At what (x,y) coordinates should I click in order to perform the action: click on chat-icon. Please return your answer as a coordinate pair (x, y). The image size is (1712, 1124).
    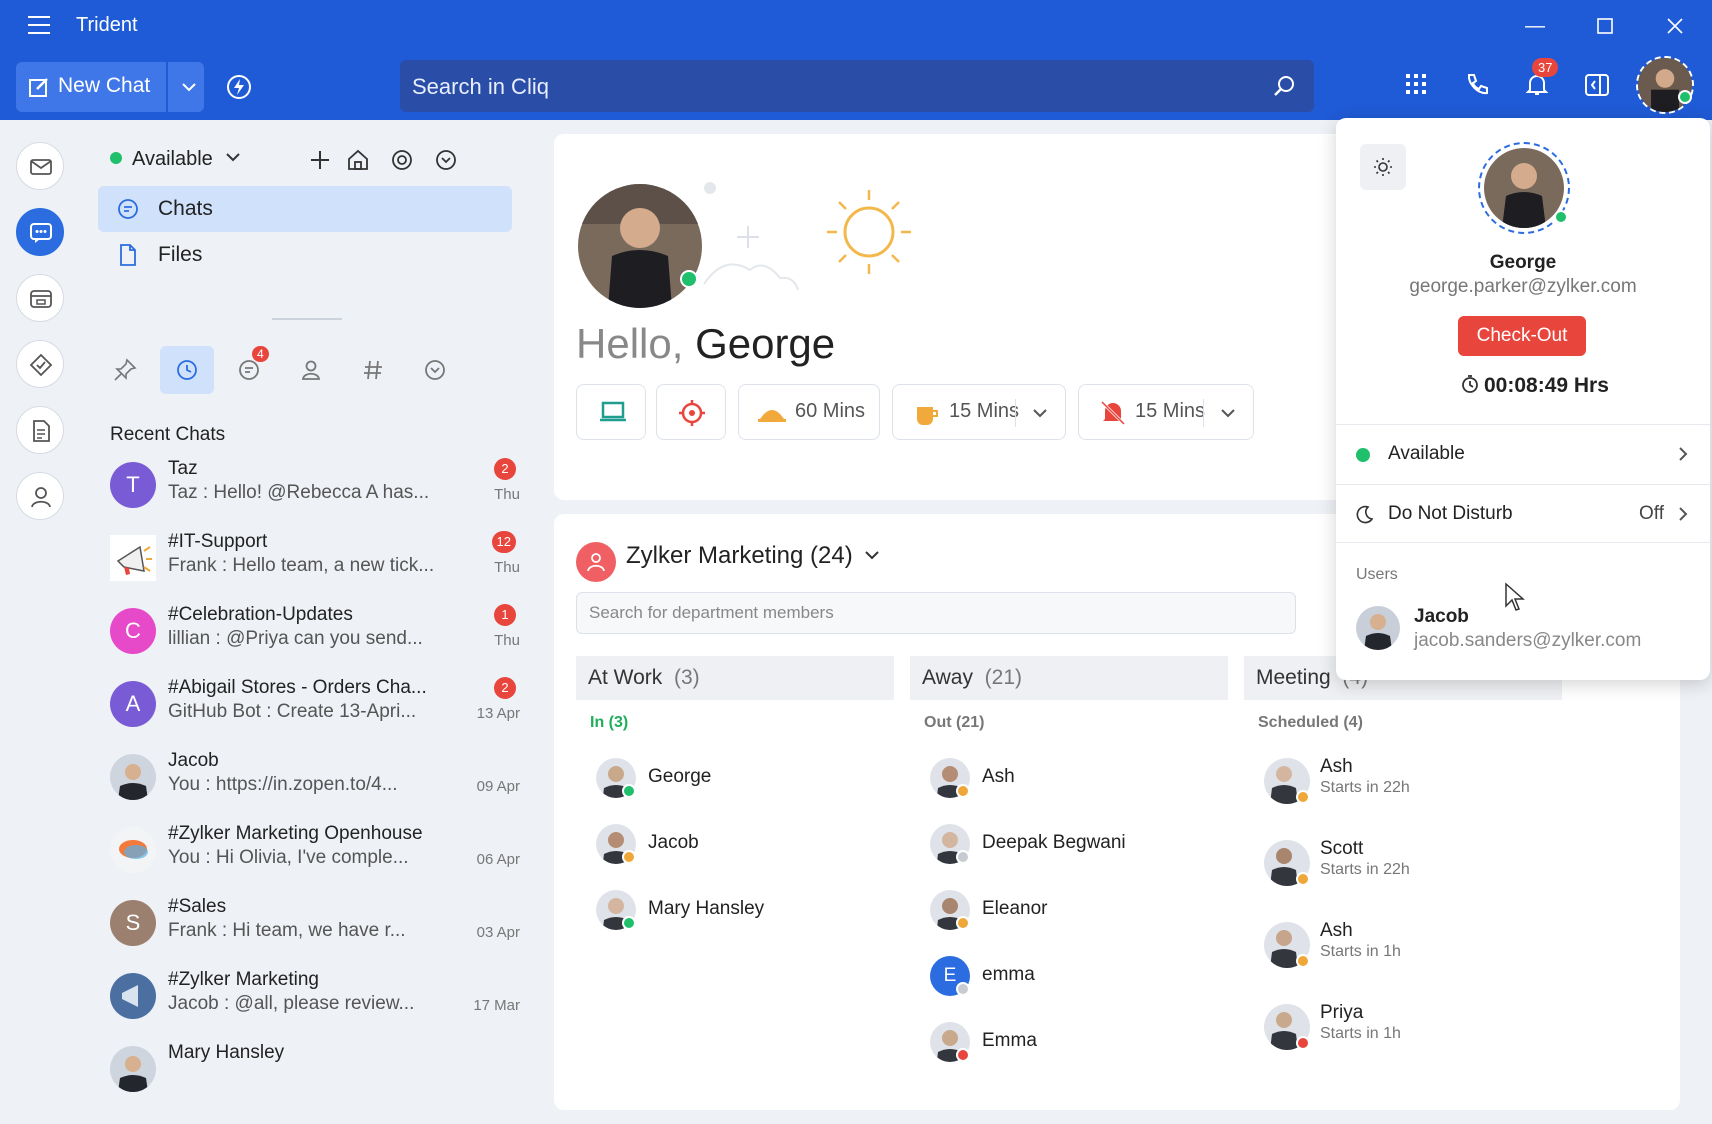
    Looking at the image, I should click on (41, 233).